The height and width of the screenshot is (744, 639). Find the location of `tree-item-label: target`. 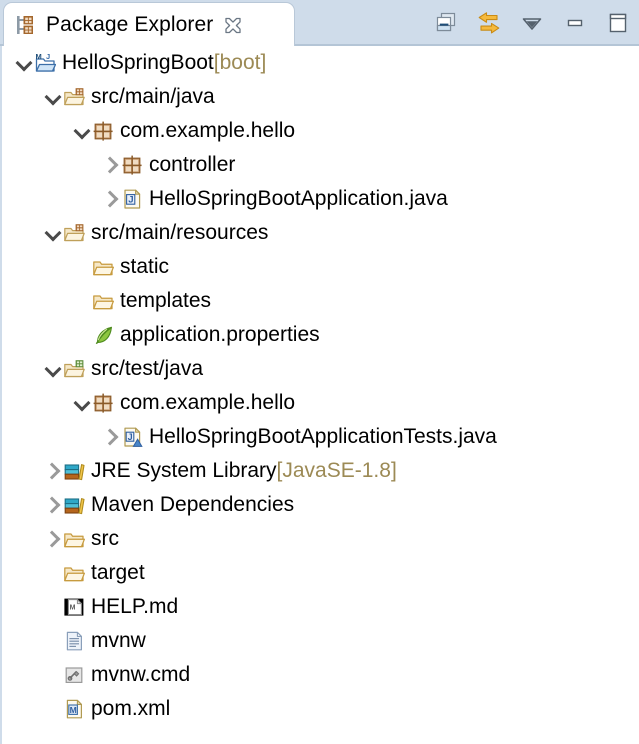

tree-item-label: target is located at coordinates (118, 572).